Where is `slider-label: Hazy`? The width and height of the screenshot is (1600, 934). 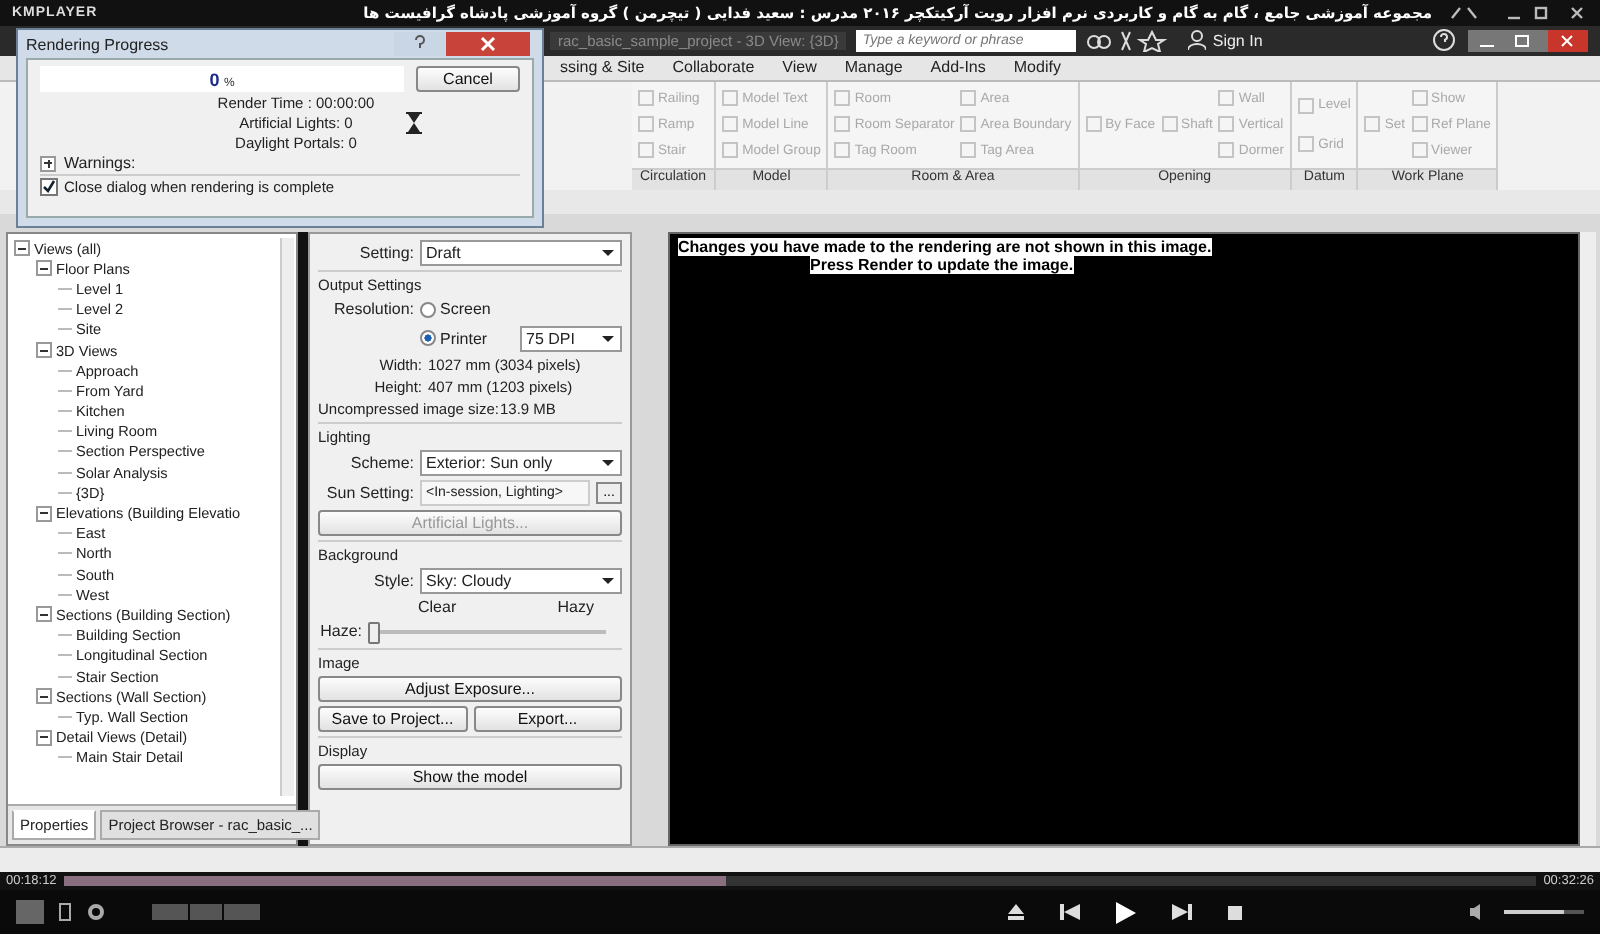 slider-label: Hazy is located at coordinates (575, 606).